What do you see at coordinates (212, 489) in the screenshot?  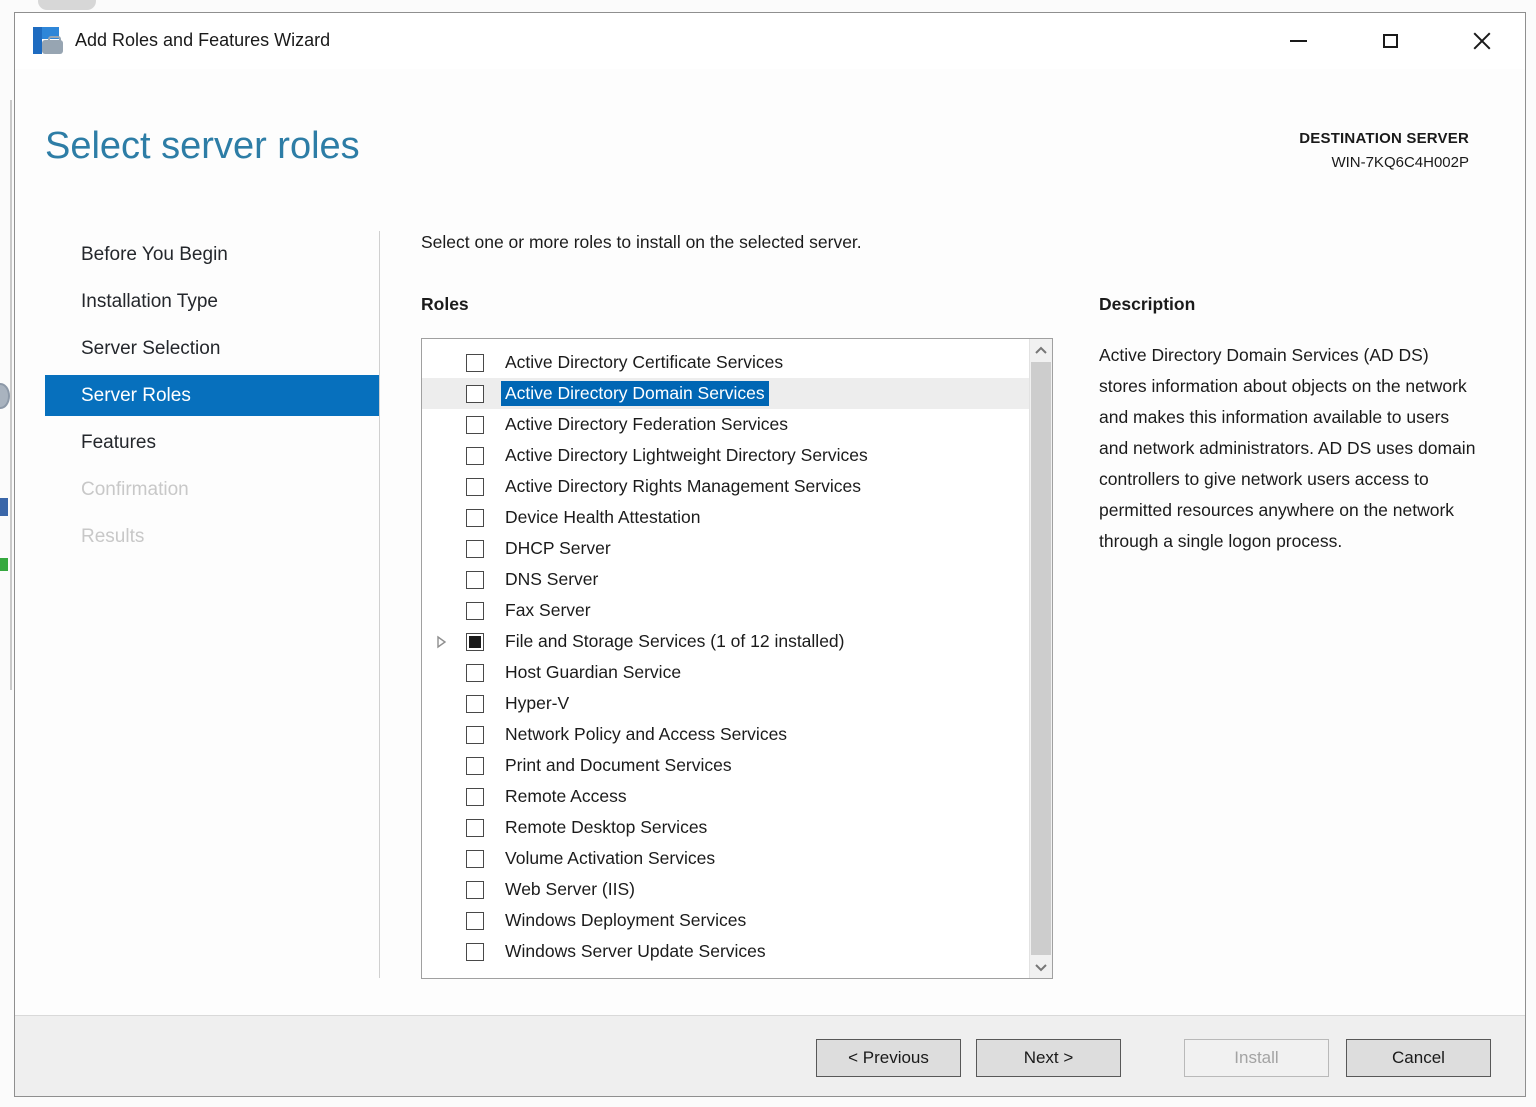 I see `sidebar-item-confirmation: Confirmation` at bounding box center [212, 489].